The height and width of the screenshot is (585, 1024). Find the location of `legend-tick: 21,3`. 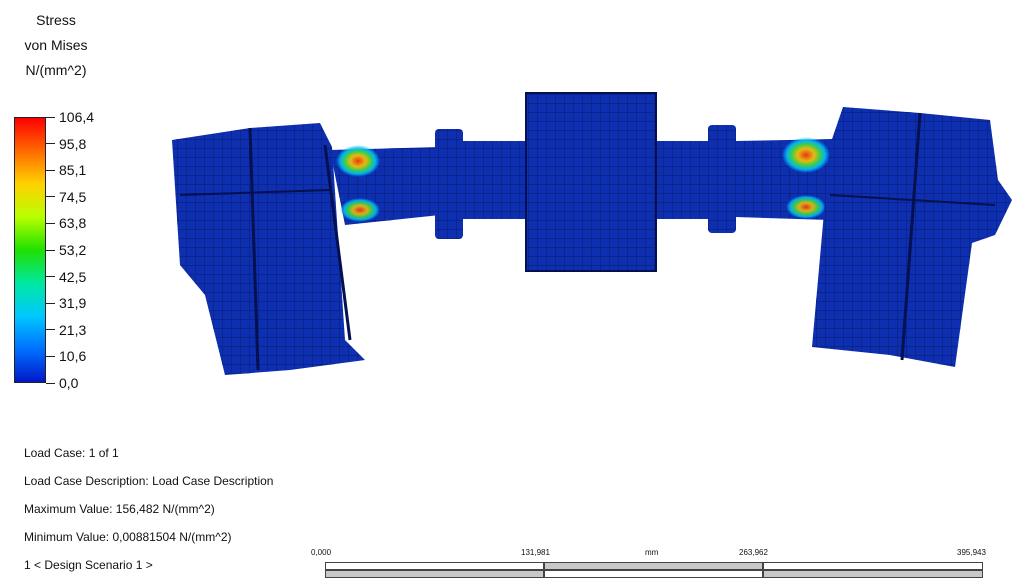

legend-tick: 21,3 is located at coordinates (66, 330).